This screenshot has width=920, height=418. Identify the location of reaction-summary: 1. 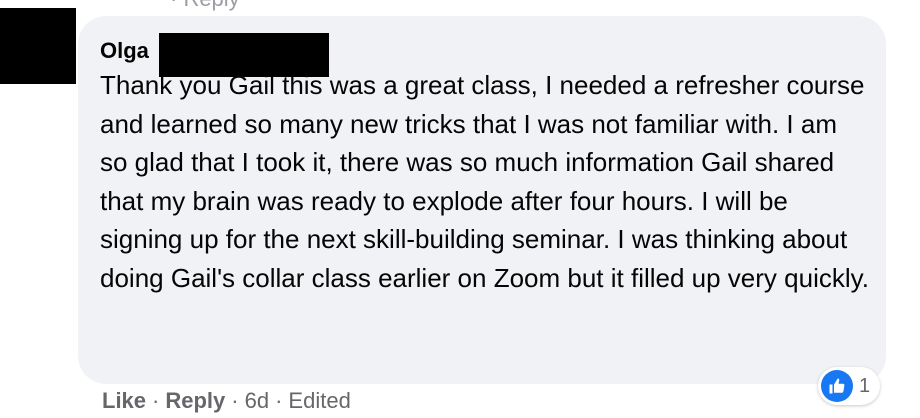
(849, 386).